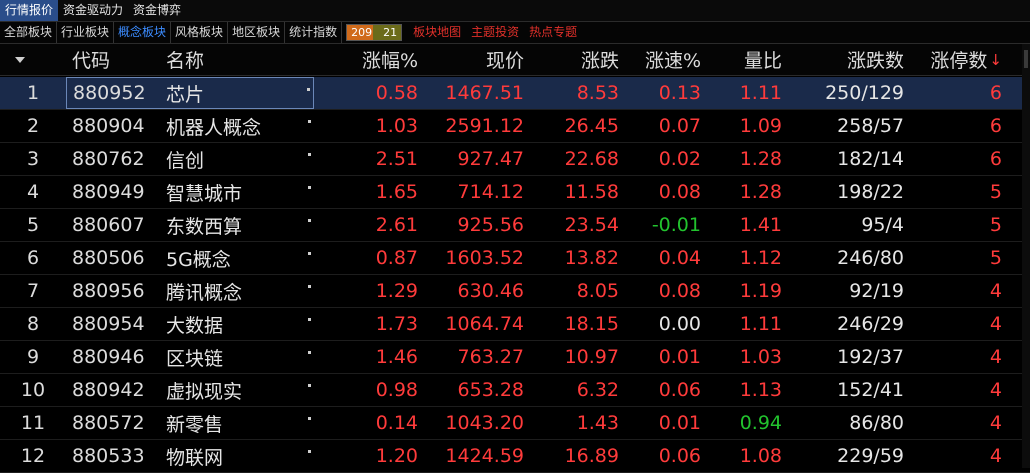 This screenshot has height=473, width=1030. I want to click on sector-code: 880533, so click(108, 456).